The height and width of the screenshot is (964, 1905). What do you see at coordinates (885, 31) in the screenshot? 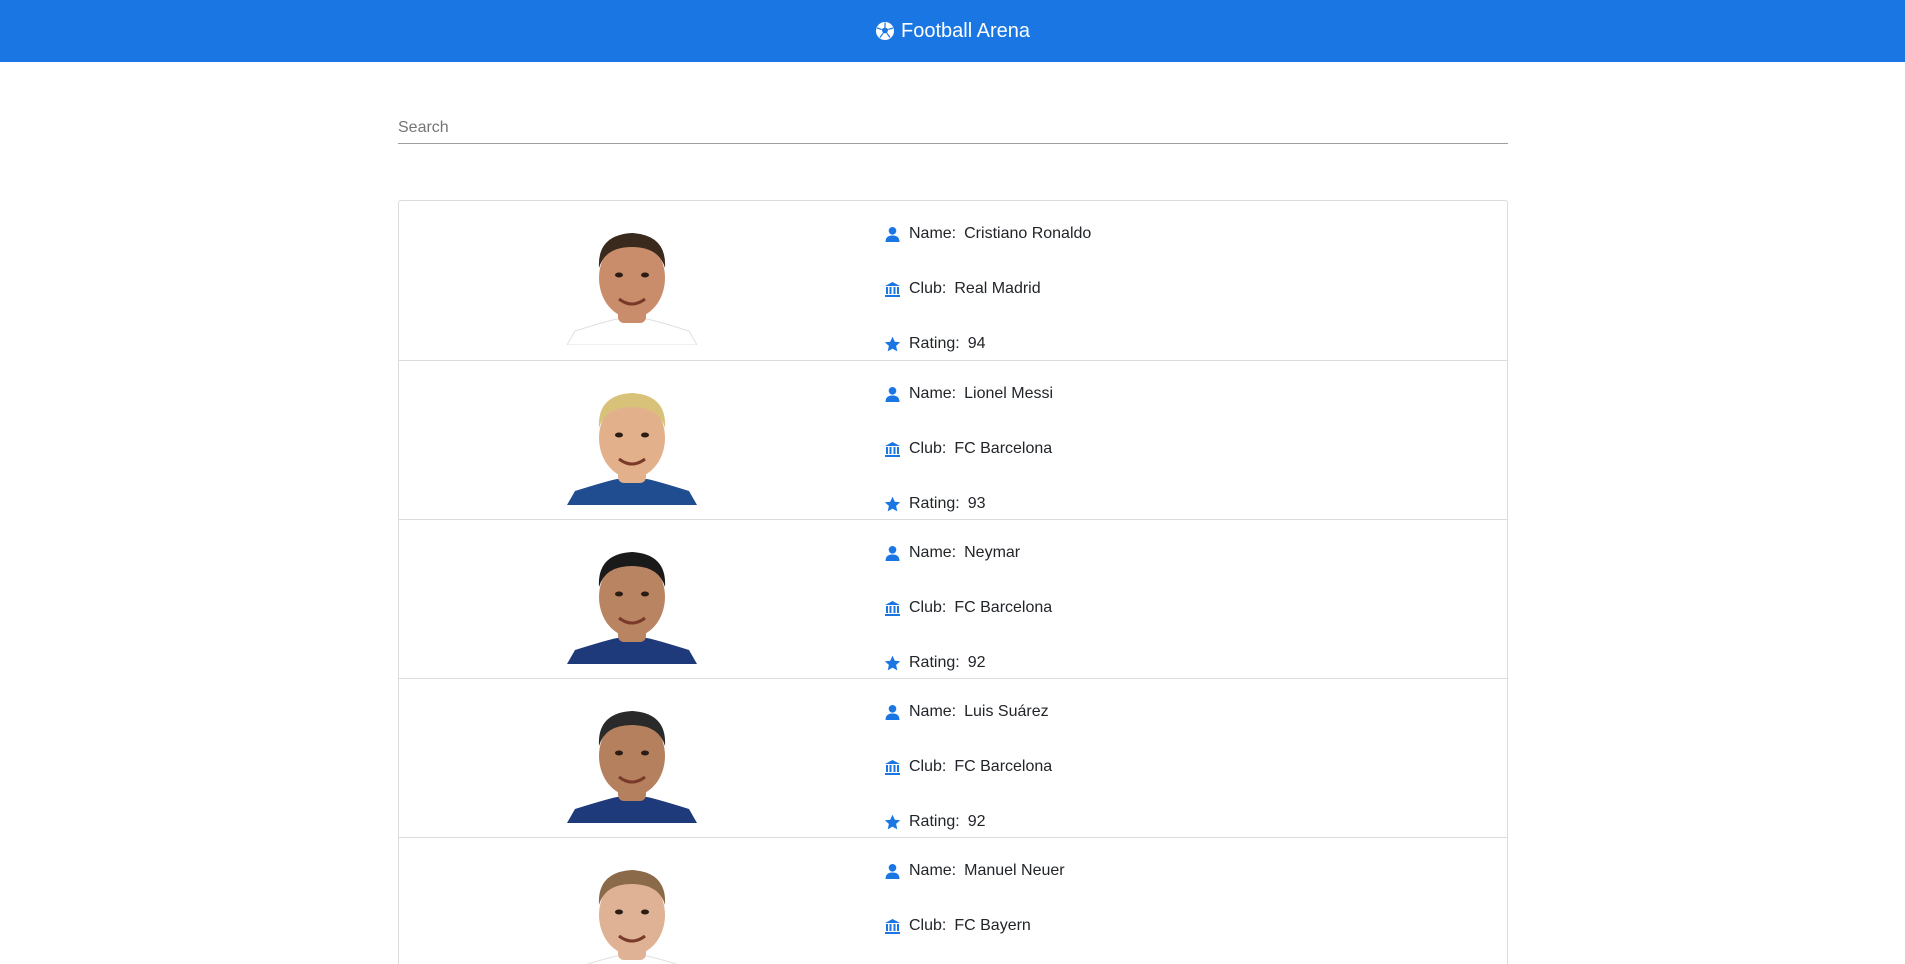
I see `soccer-ball-icon` at bounding box center [885, 31].